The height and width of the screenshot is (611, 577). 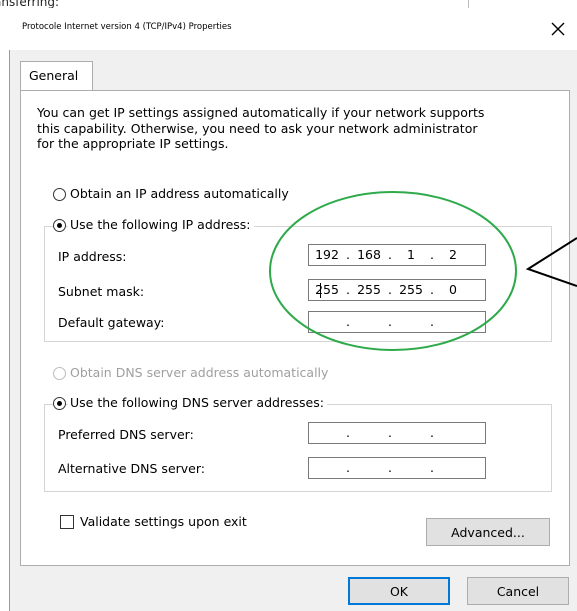 What do you see at coordinates (551, 262) in the screenshot?
I see `arrow-pointer-icon` at bounding box center [551, 262].